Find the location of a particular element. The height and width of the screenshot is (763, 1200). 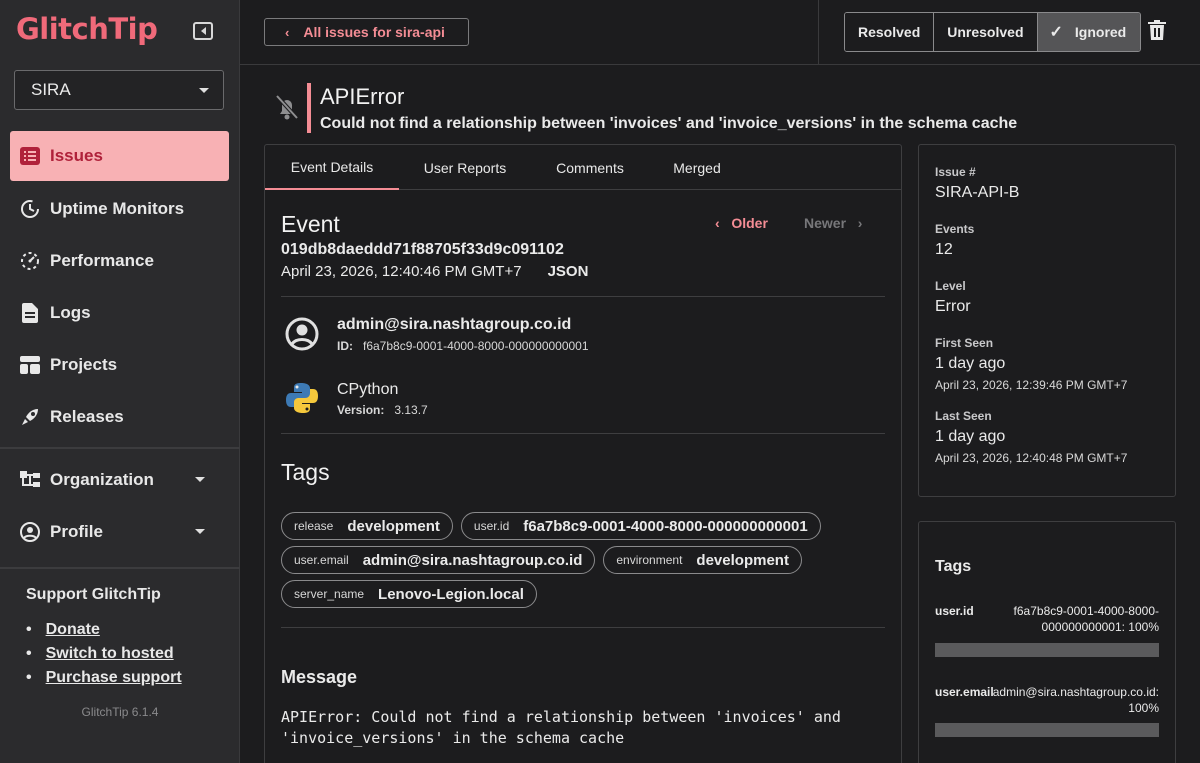

tag-value: admin@sira.nashtagroup.co.id is located at coordinates (472, 560).